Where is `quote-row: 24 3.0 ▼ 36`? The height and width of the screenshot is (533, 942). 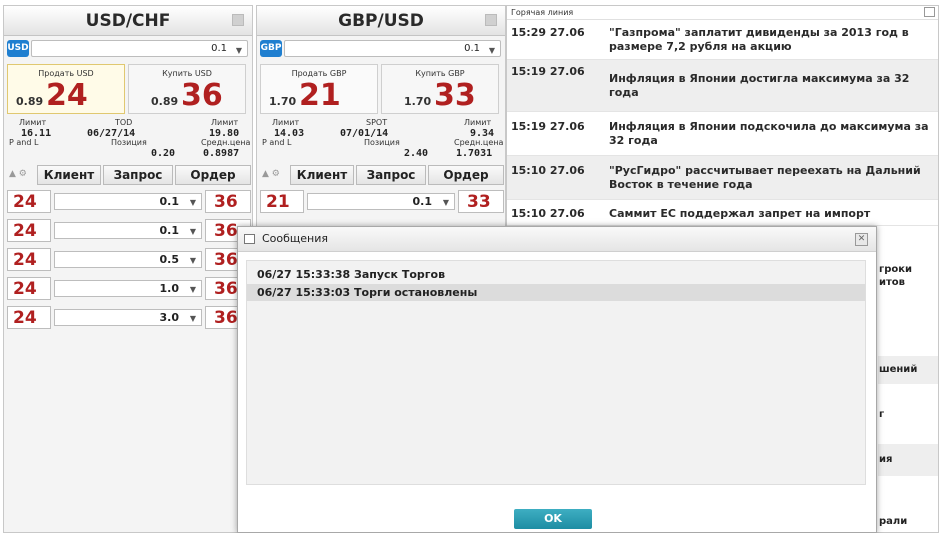
quote-row: 24 3.0 ▼ 36 is located at coordinates (129, 318).